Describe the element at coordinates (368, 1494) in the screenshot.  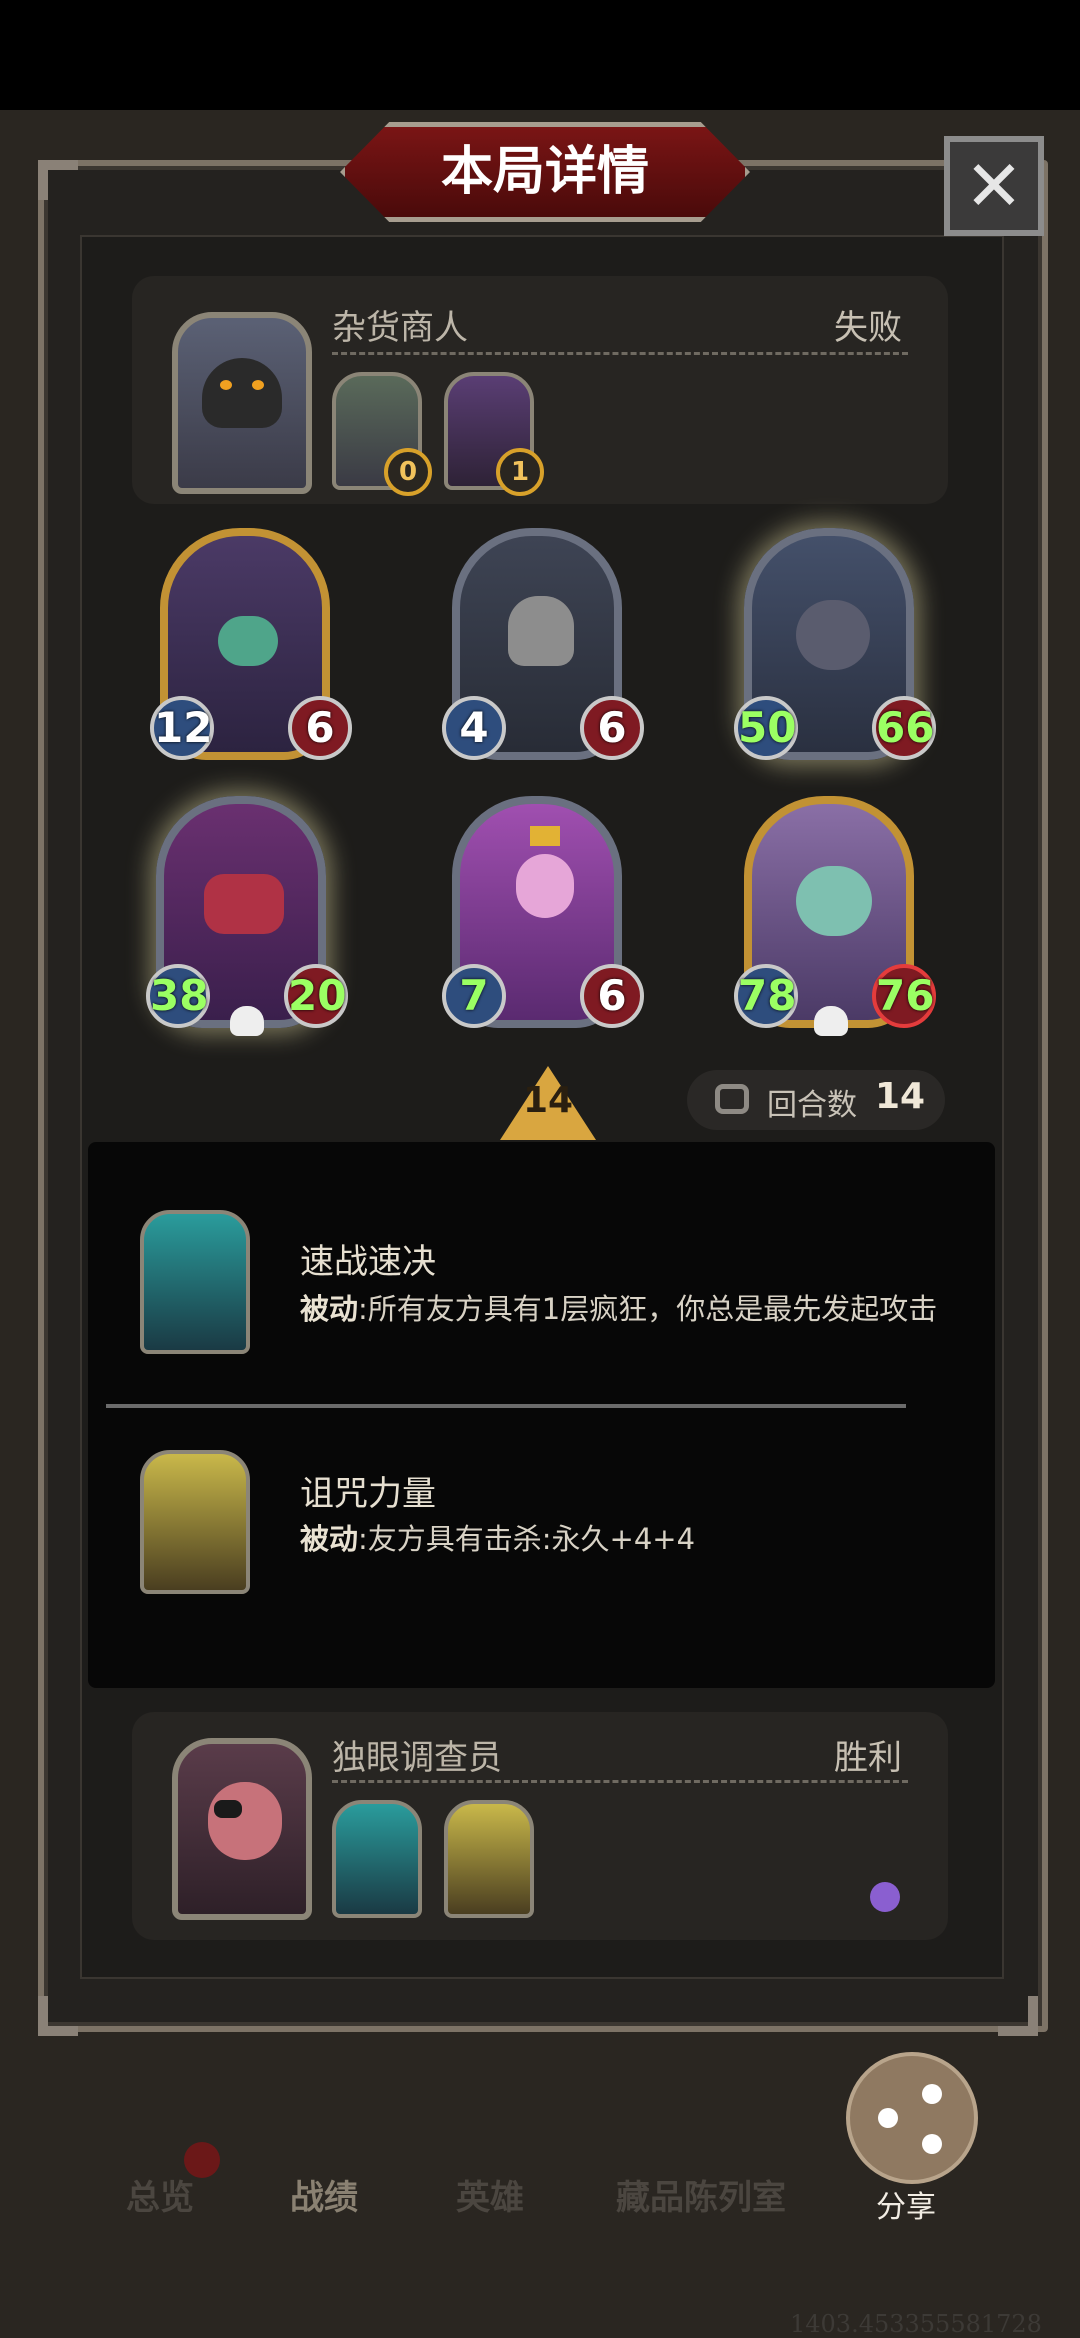
I see `skill-name: 诅咒力量` at that location.